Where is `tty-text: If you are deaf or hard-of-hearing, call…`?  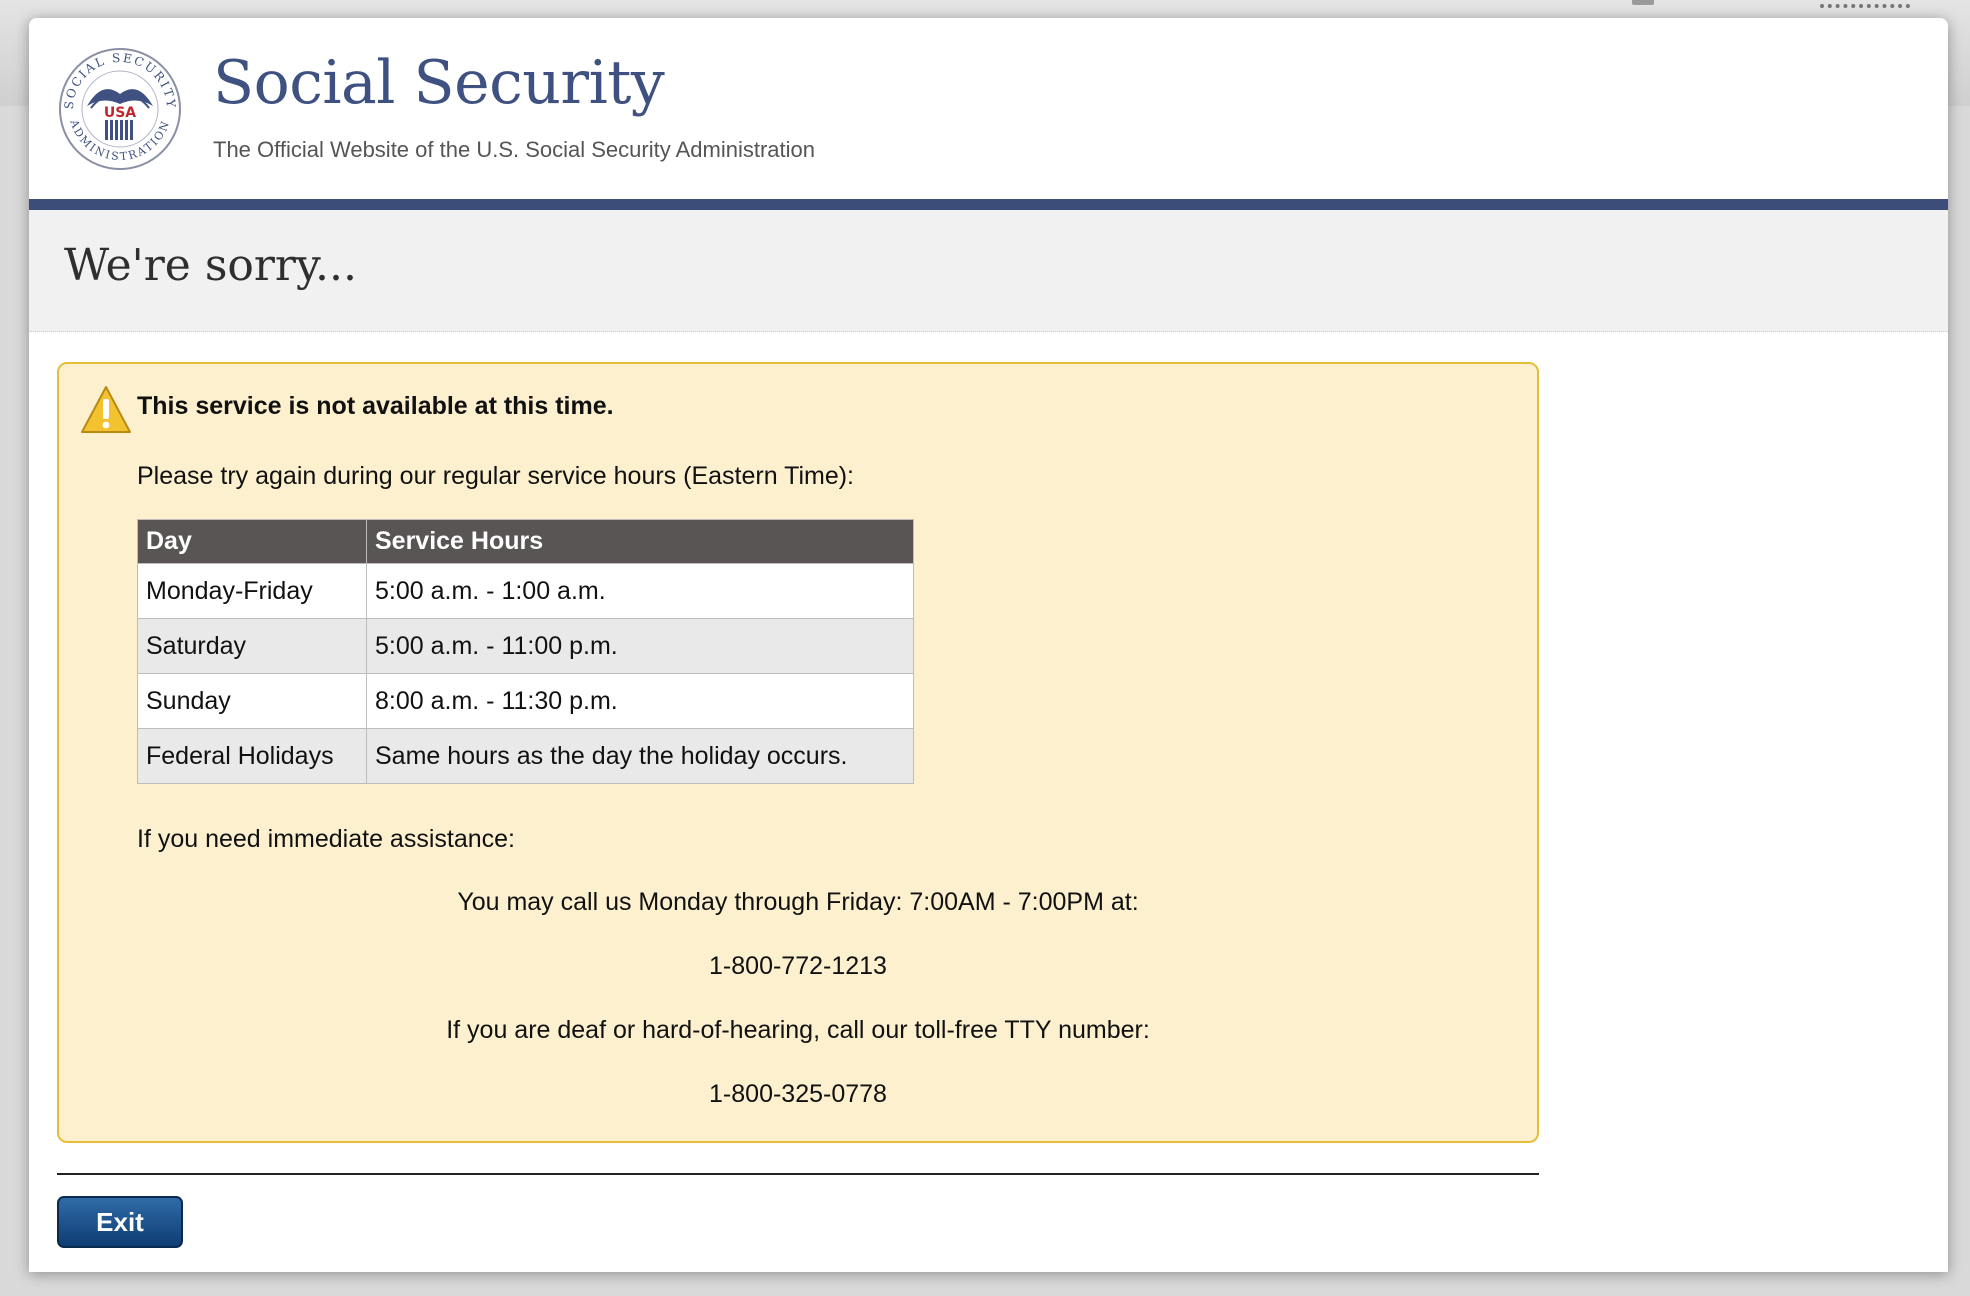
tty-text: If you are deaf or hard-of-hearing, call… is located at coordinates (798, 1030).